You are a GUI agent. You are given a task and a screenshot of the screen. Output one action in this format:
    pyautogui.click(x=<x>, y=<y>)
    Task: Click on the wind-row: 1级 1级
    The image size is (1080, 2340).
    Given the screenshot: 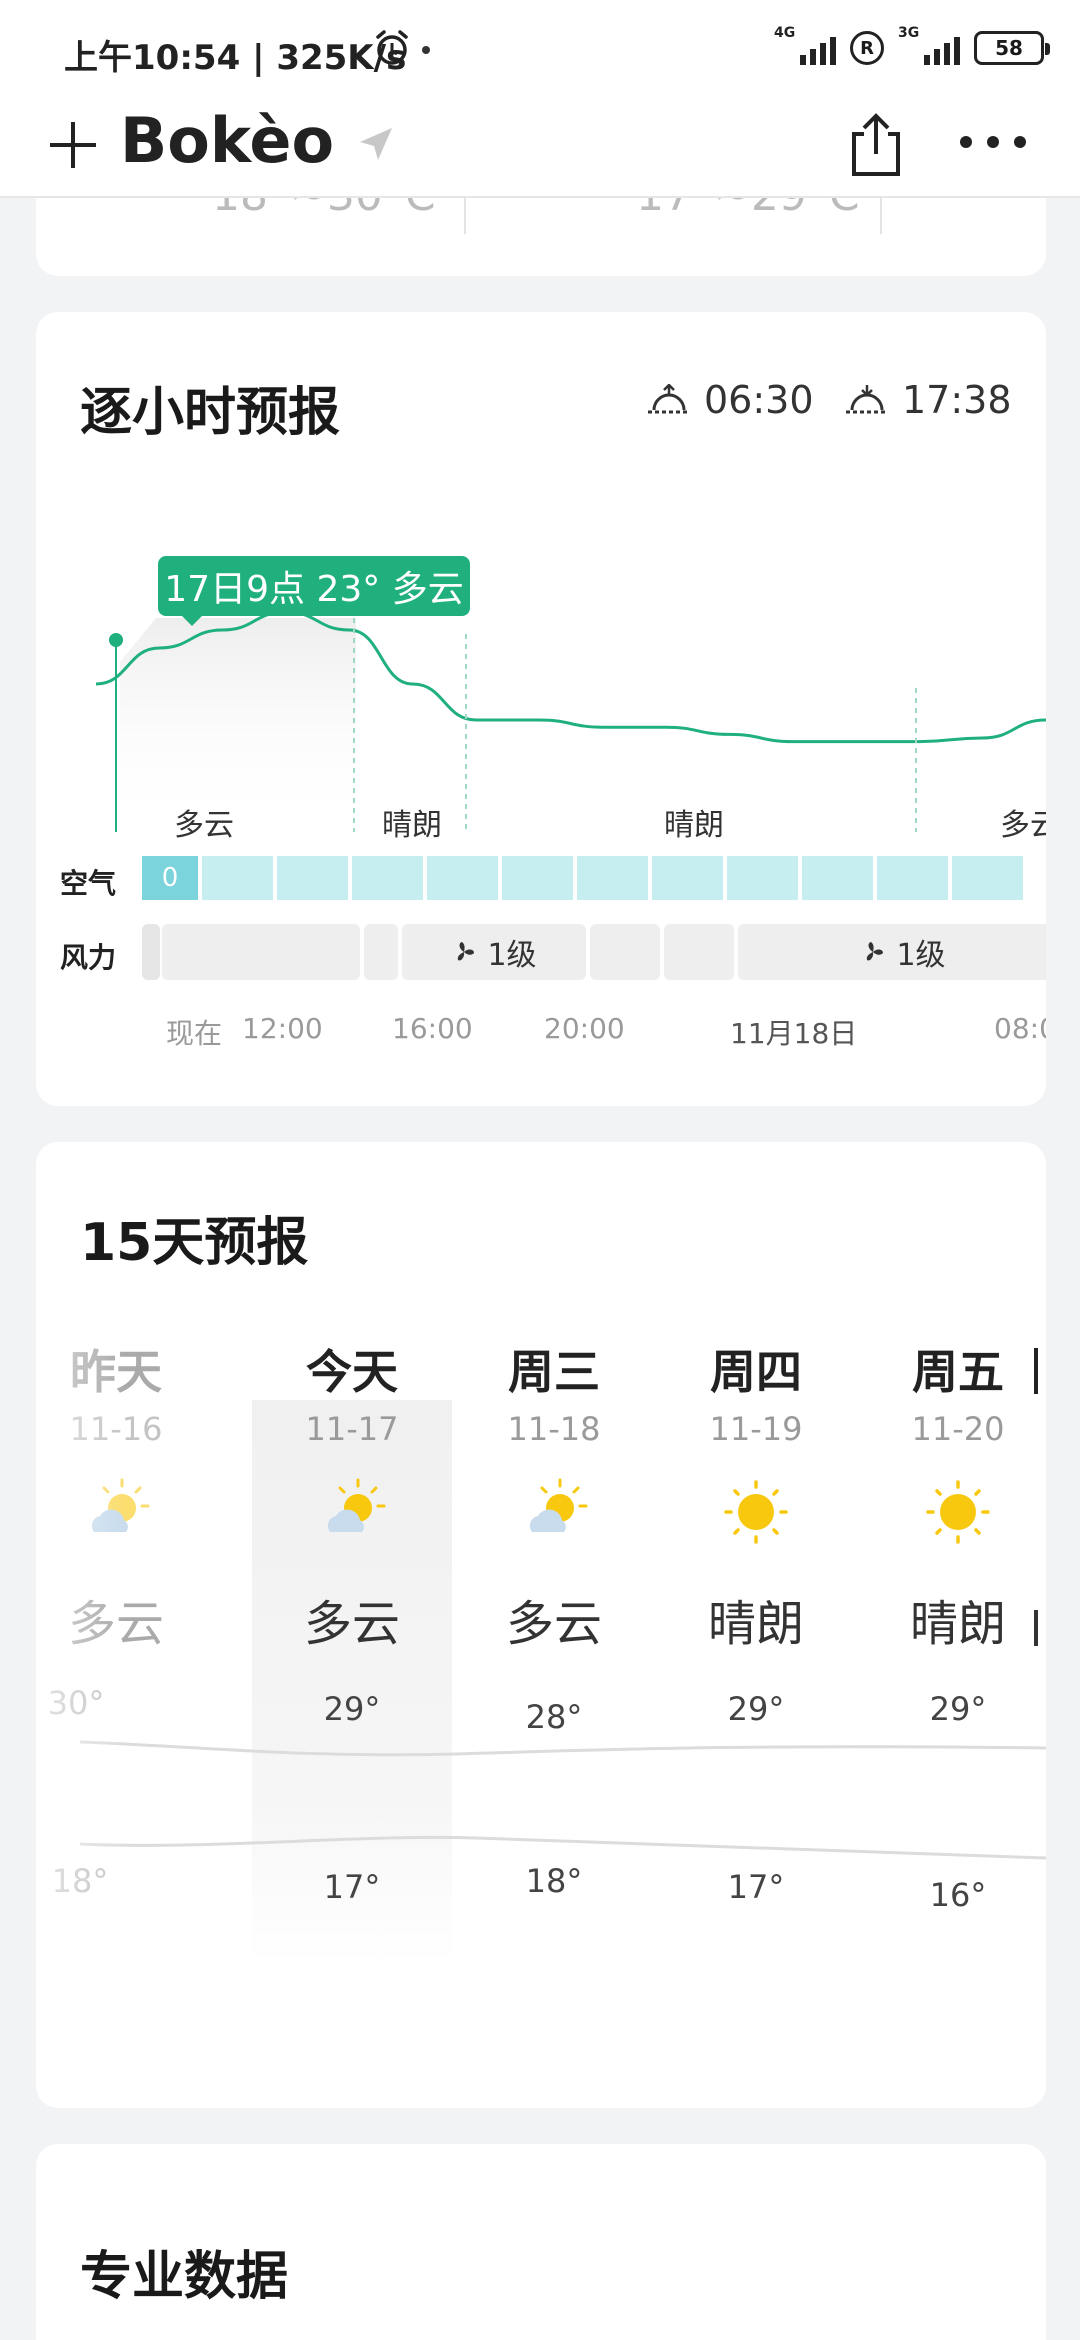 What is the action you would take?
    pyautogui.click(x=594, y=952)
    